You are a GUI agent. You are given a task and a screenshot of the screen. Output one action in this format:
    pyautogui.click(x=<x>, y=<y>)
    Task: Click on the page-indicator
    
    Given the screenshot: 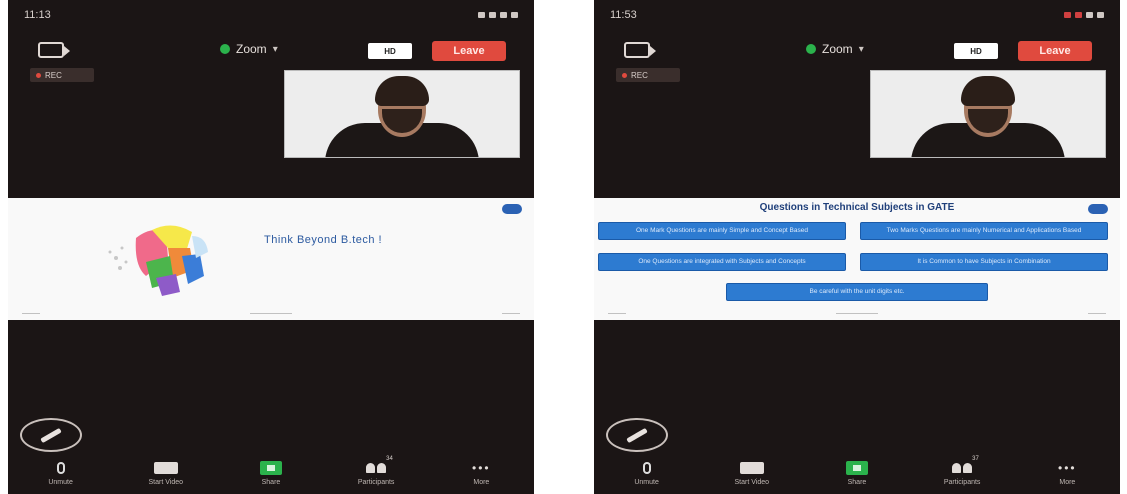 What is the action you would take?
    pyautogui.click(x=512, y=209)
    